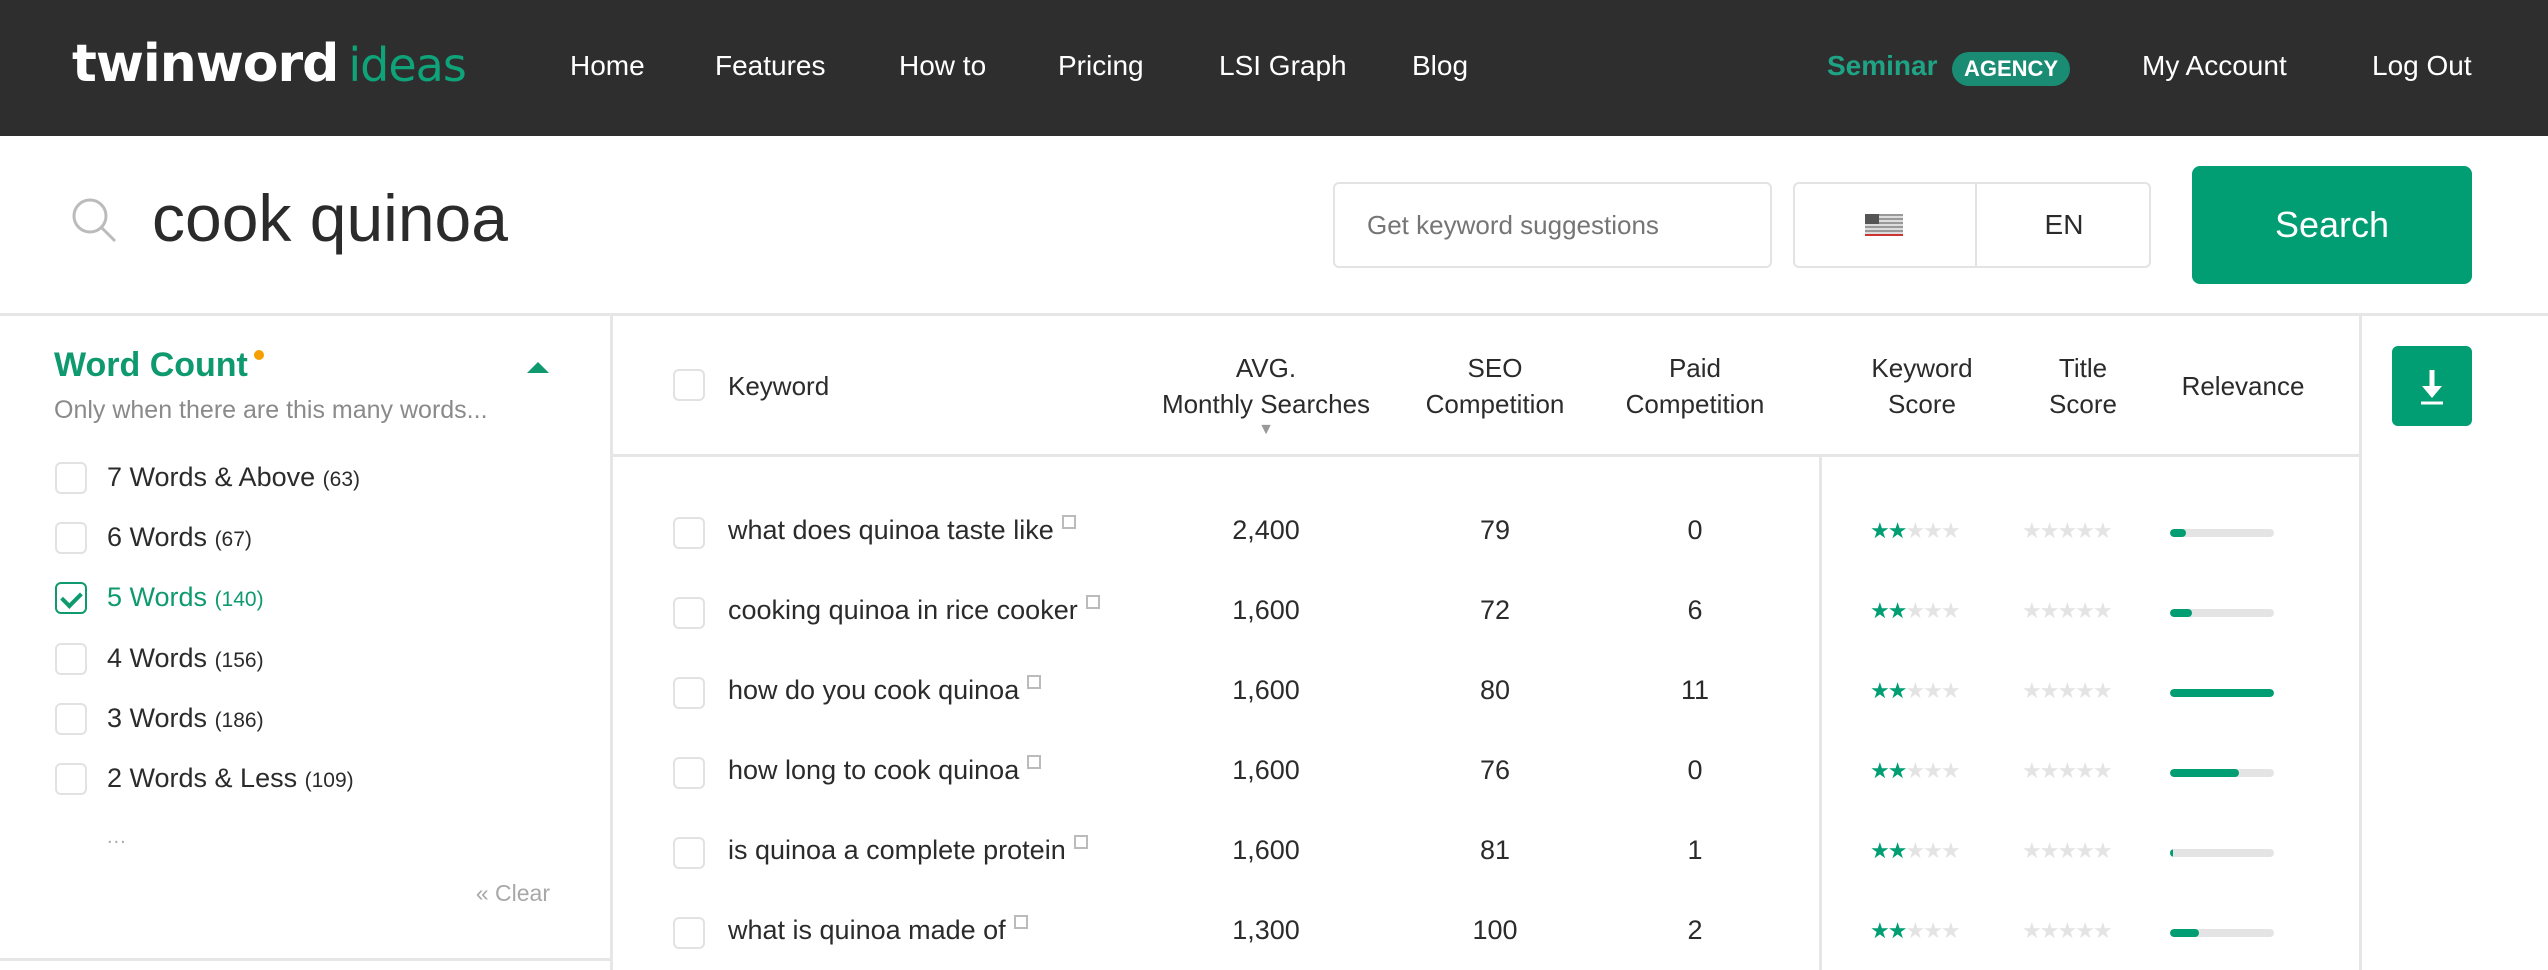  I want to click on logo-text: twinword, so click(205, 64).